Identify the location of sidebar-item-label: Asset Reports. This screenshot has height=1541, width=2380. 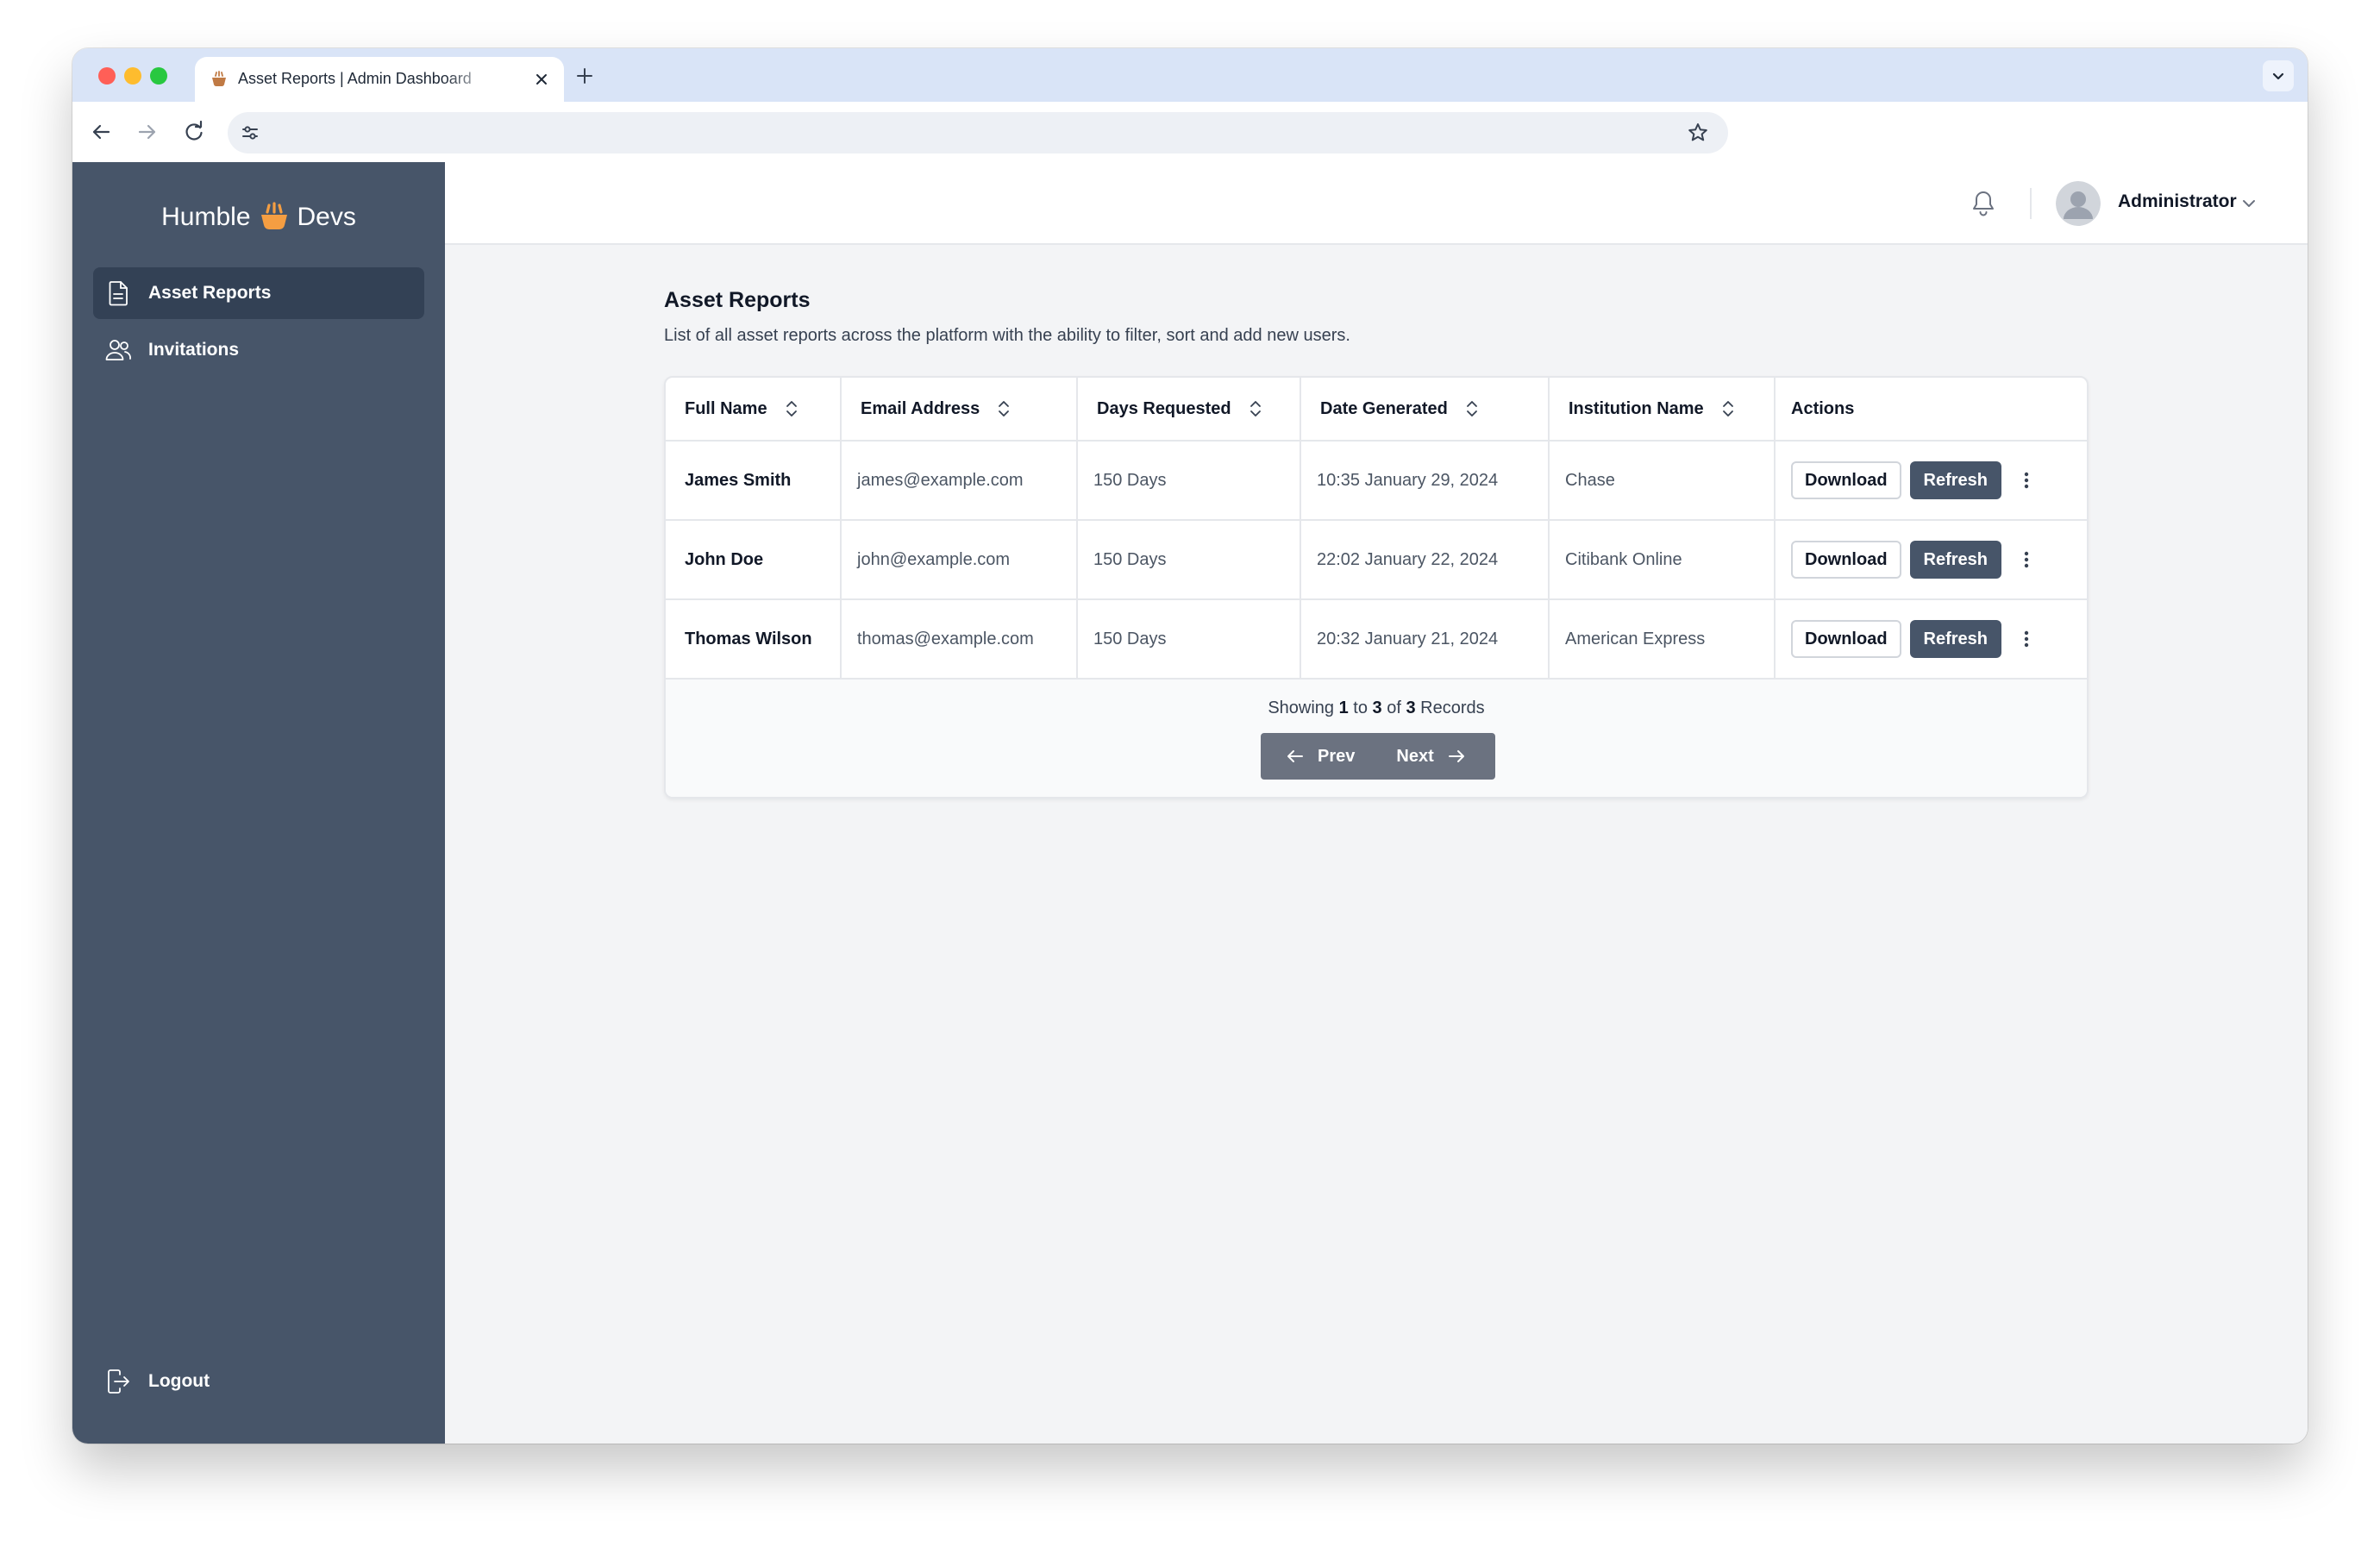
(210, 293).